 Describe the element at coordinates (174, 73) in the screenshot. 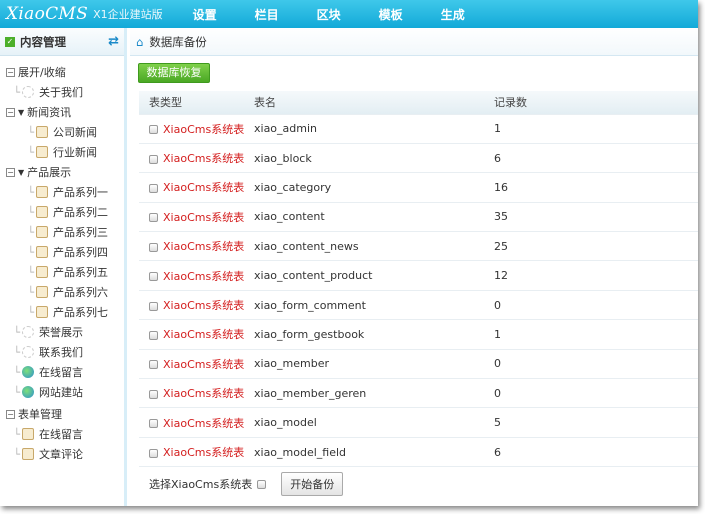

I see `restore-database-button: 数据库恢复` at that location.